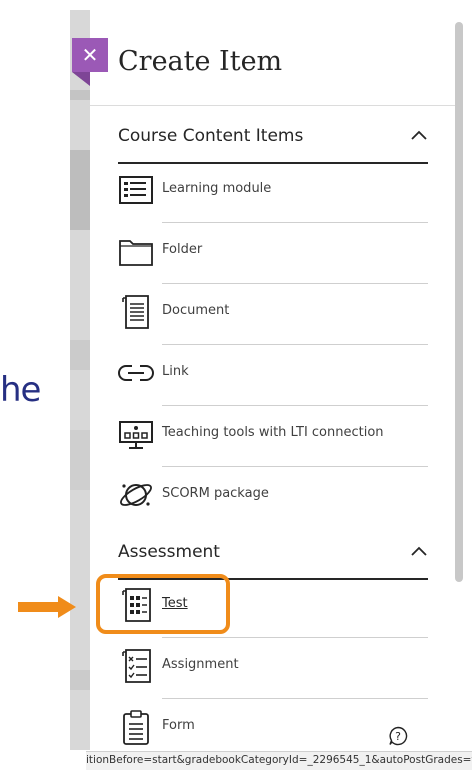  Describe the element at coordinates (175, 371) in the screenshot. I see `item-label: Link` at that location.